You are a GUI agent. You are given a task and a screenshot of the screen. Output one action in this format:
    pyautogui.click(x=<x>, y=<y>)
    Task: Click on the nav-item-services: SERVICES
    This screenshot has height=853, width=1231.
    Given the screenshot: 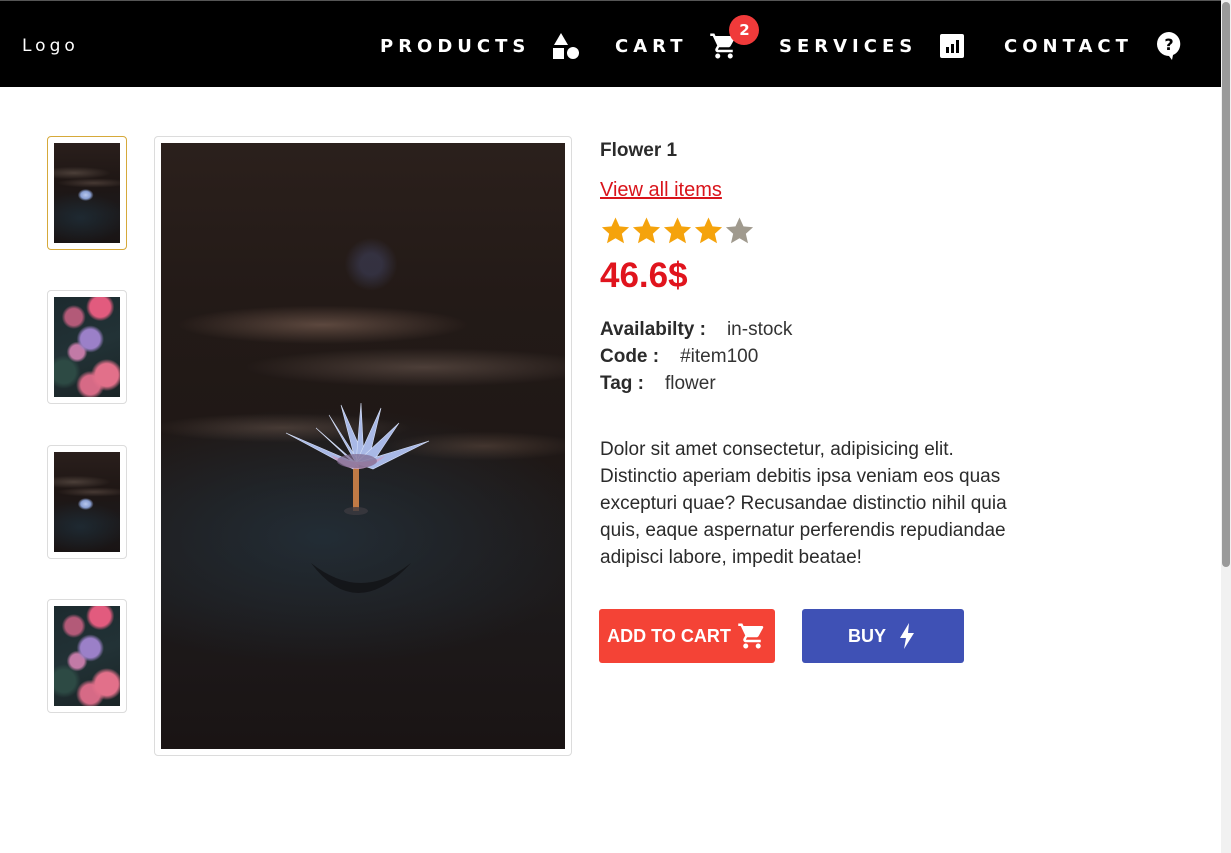 What is the action you would take?
    pyautogui.click(x=872, y=46)
    